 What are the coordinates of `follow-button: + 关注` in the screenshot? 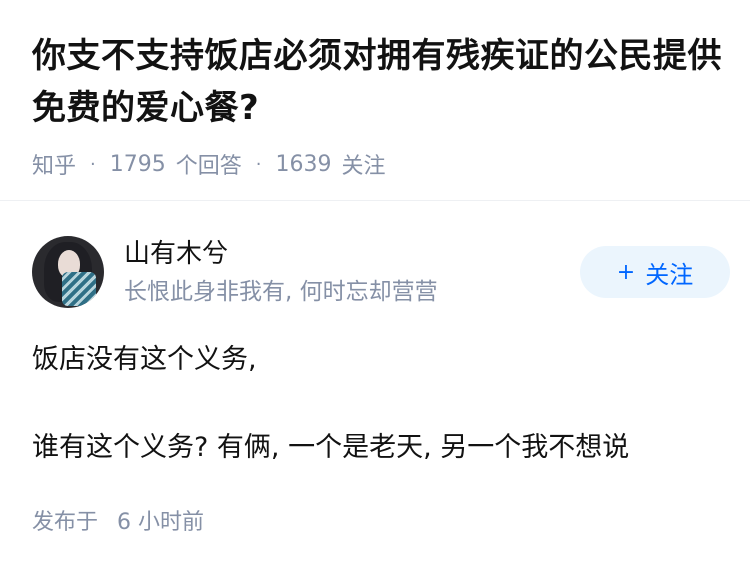 It's located at (655, 272).